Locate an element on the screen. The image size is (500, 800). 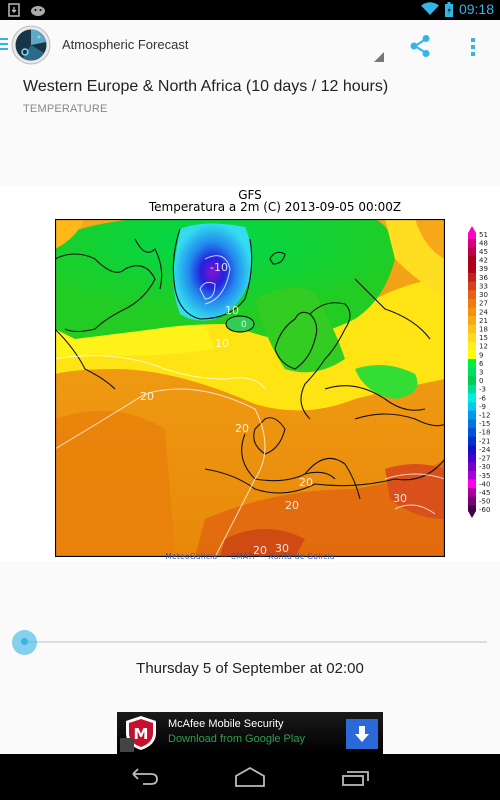
download-arrow-icon is located at coordinates (362, 734).